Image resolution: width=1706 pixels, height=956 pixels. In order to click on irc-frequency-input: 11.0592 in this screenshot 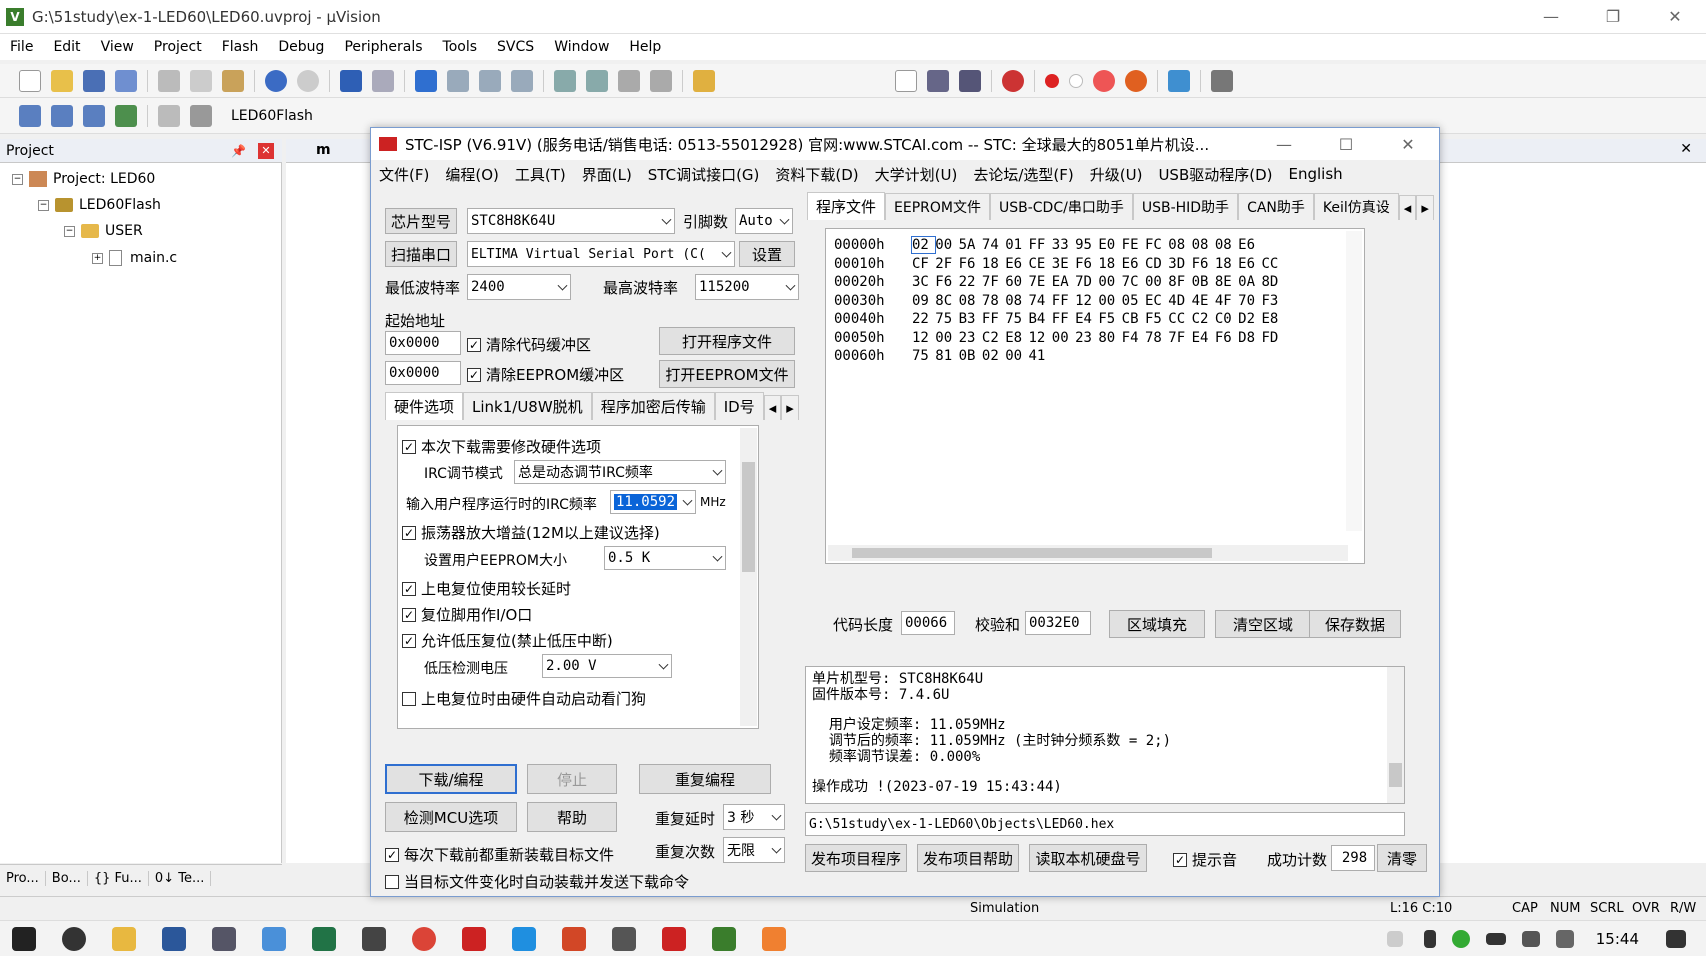, I will do `click(653, 502)`.